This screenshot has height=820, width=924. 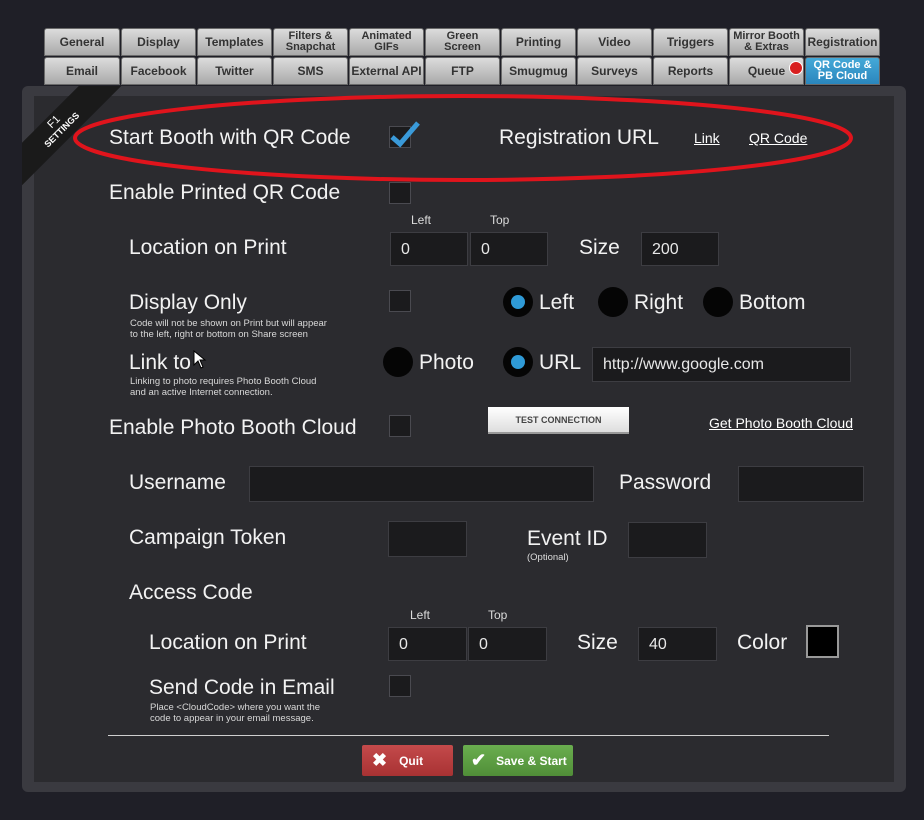 What do you see at coordinates (208, 537) in the screenshot?
I see `campaign-token-label: Campaign Token` at bounding box center [208, 537].